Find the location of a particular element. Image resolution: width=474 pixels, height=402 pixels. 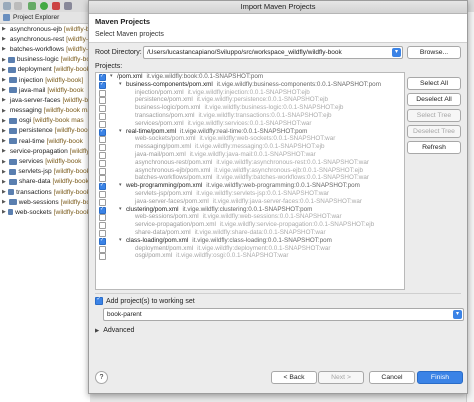

explorer-item: ▶ services [wildfly-book is located at coordinates (45, 161).